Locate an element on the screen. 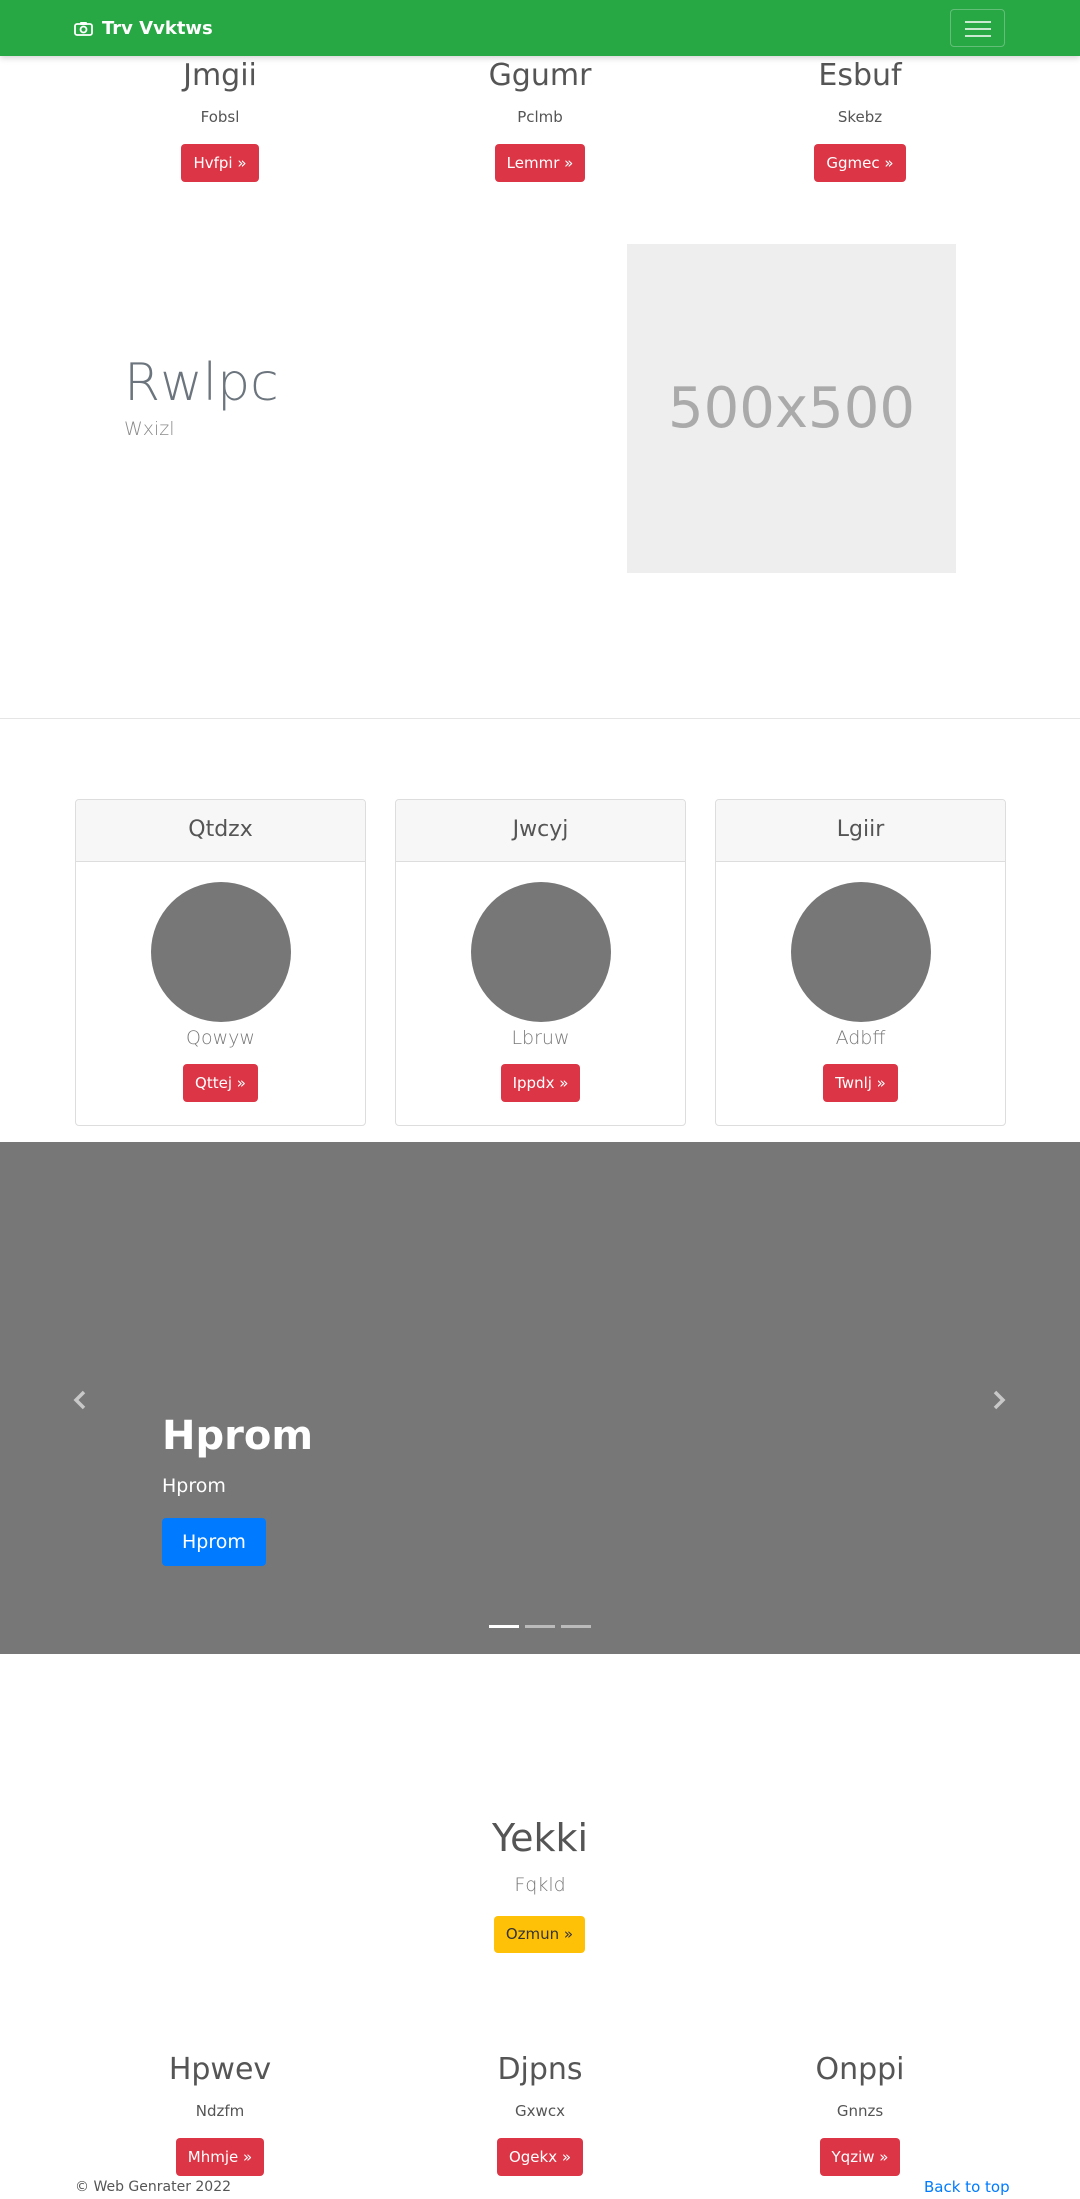 Image resolution: width=1080 pixels, height=2199 pixels. profile-card: Qtdzx Qowyw Qttej » is located at coordinates (220, 962).